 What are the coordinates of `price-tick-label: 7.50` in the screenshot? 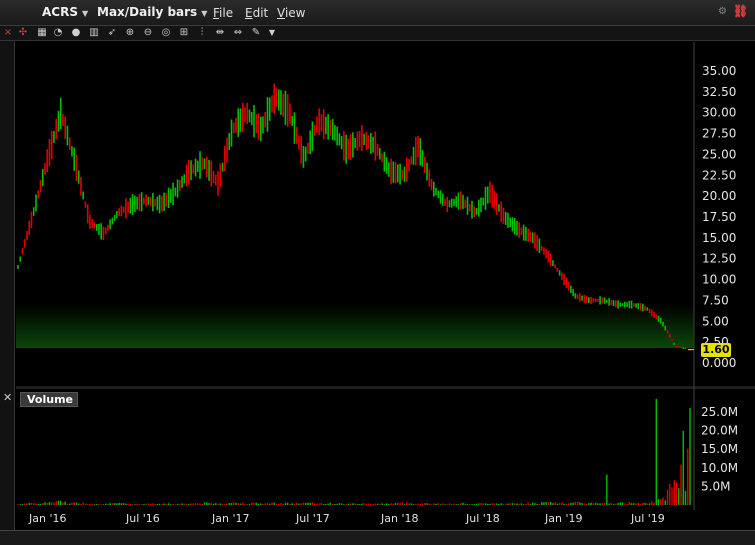 It's located at (715, 300).